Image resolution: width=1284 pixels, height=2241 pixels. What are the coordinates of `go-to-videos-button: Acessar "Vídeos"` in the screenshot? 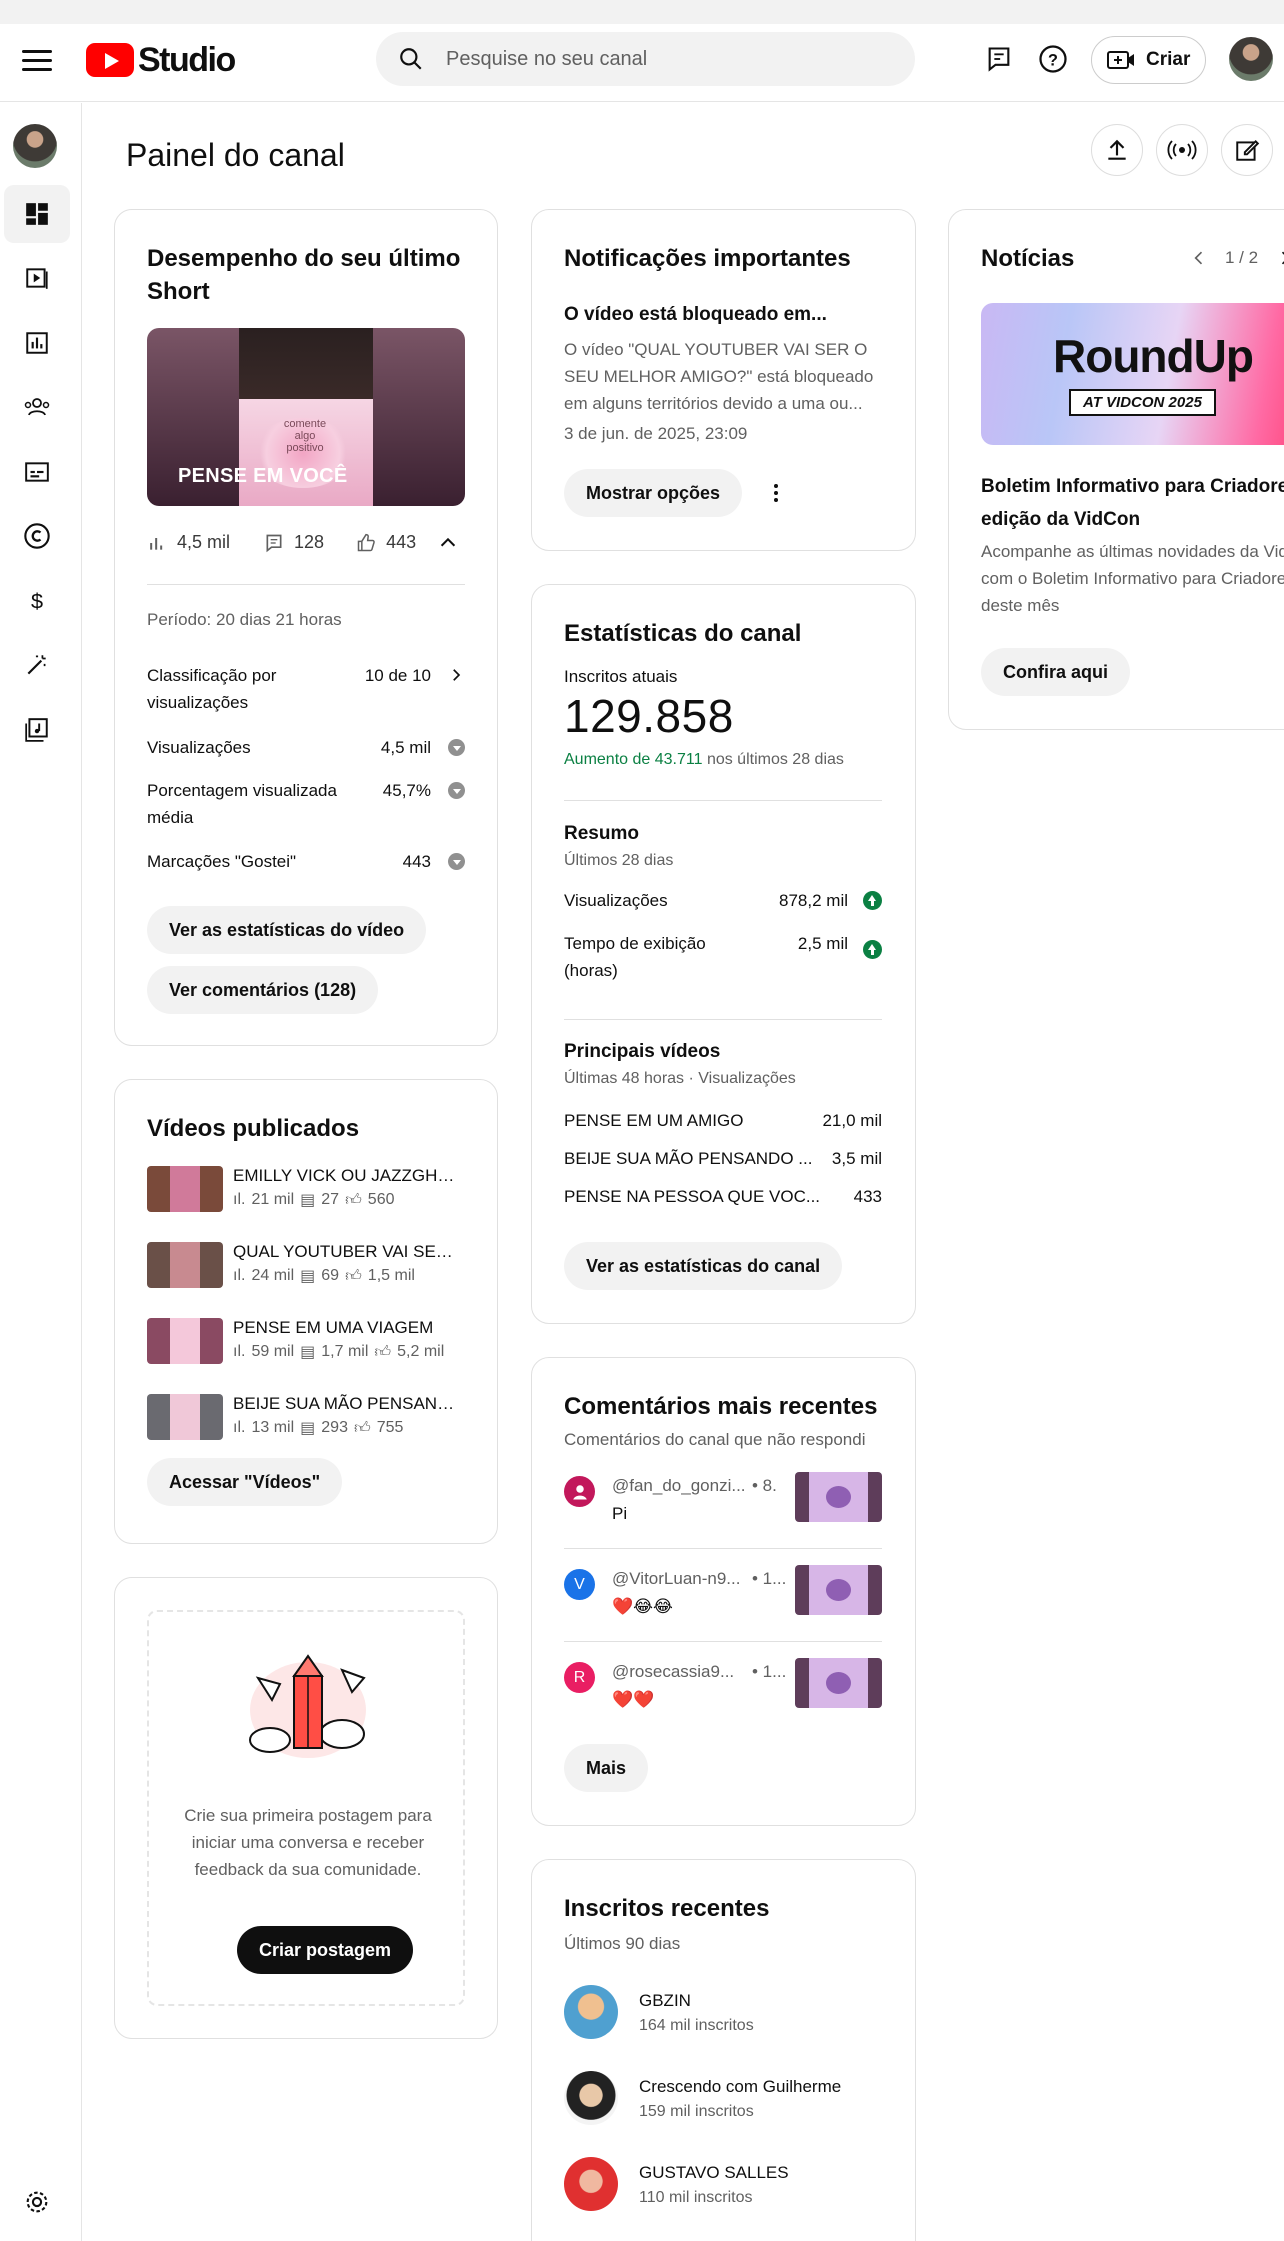 It's located at (245, 1482).